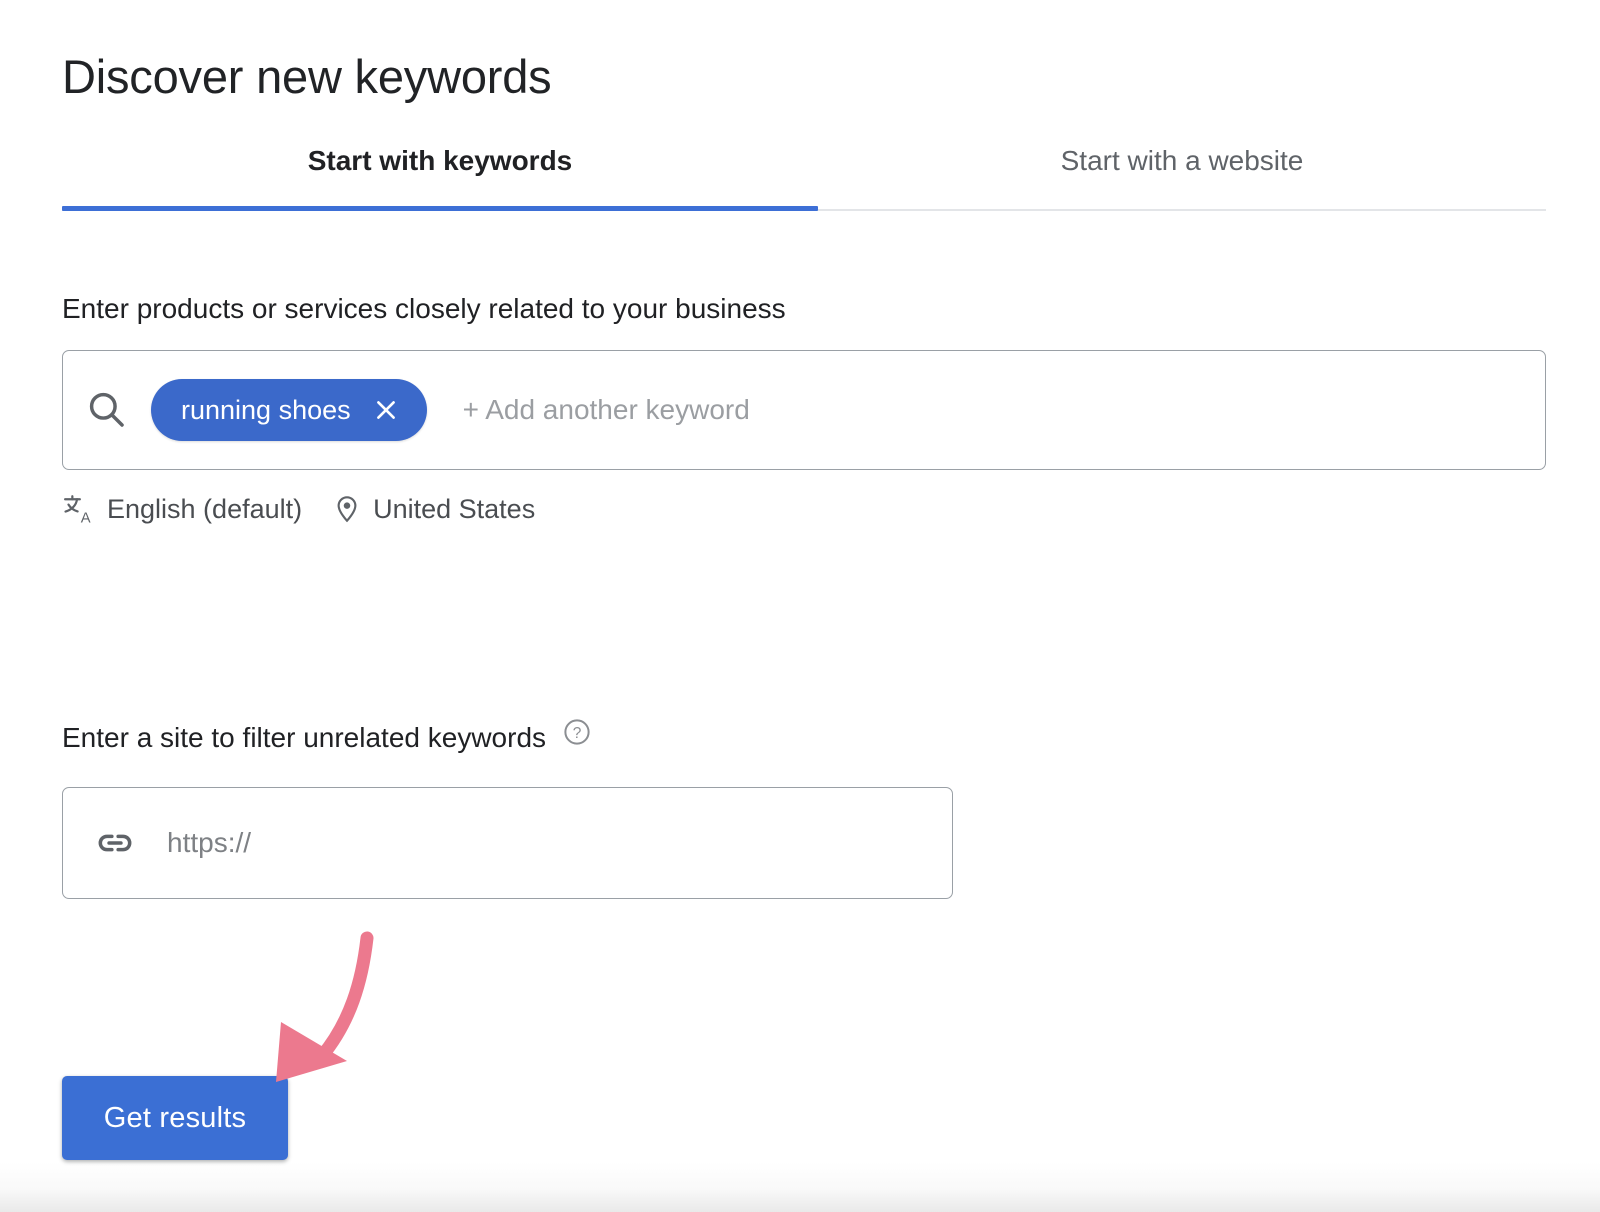 The width and height of the screenshot is (1600, 1212). I want to click on language-selector: A English (default), so click(182, 509).